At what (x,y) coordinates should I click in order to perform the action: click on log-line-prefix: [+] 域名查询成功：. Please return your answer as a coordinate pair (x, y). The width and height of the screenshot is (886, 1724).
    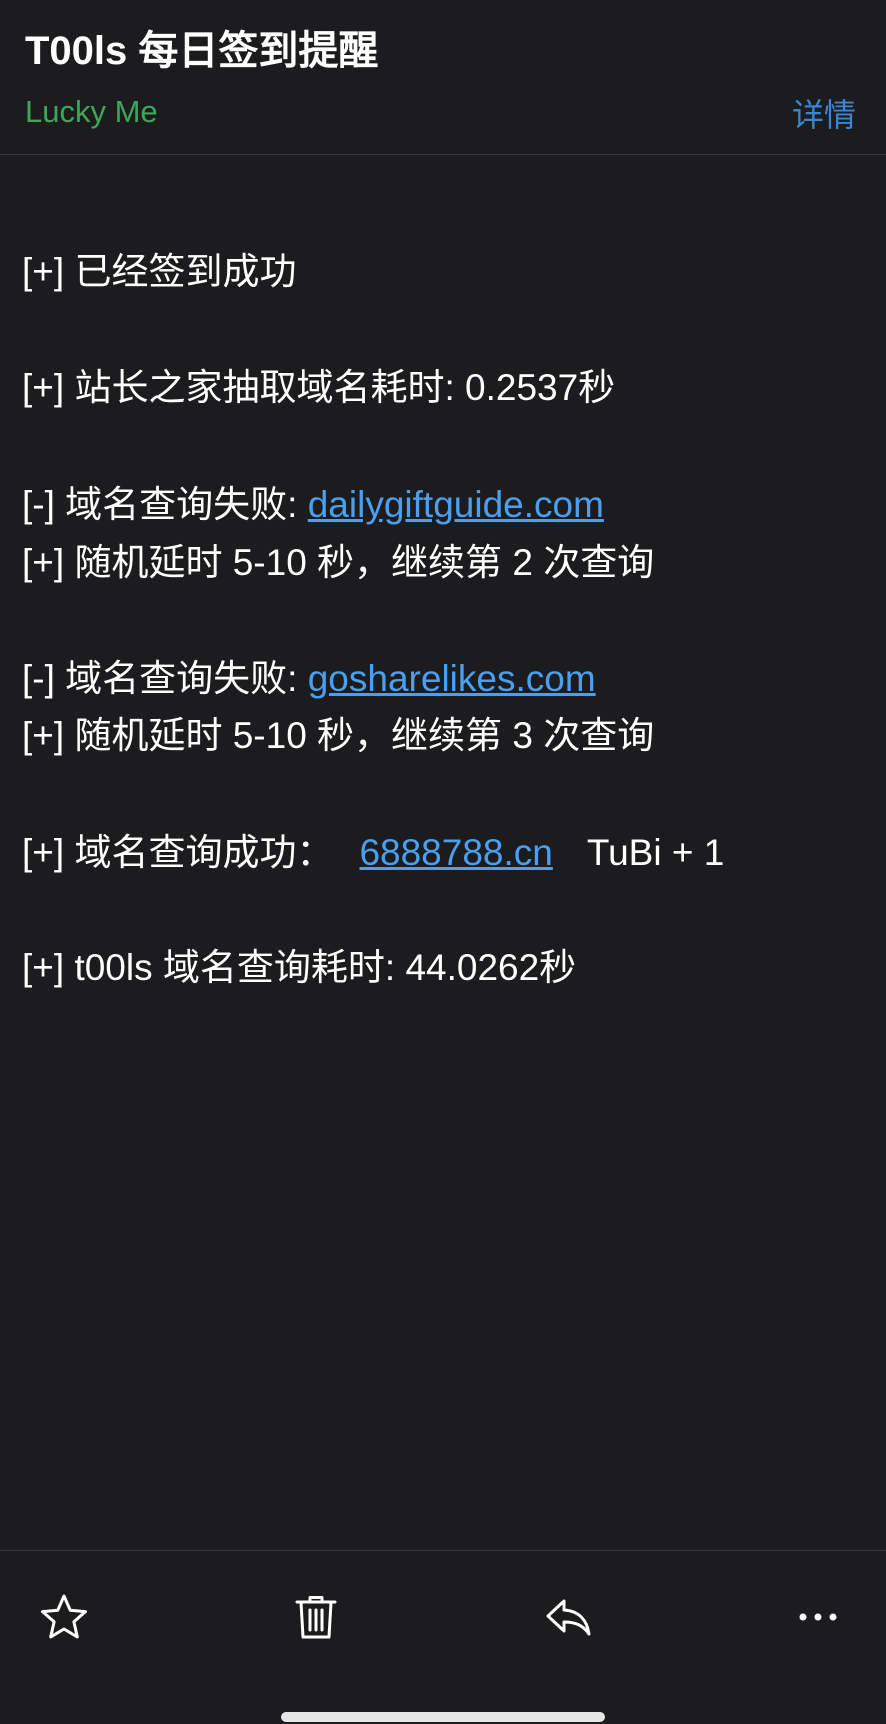
    Looking at the image, I should click on (178, 852).